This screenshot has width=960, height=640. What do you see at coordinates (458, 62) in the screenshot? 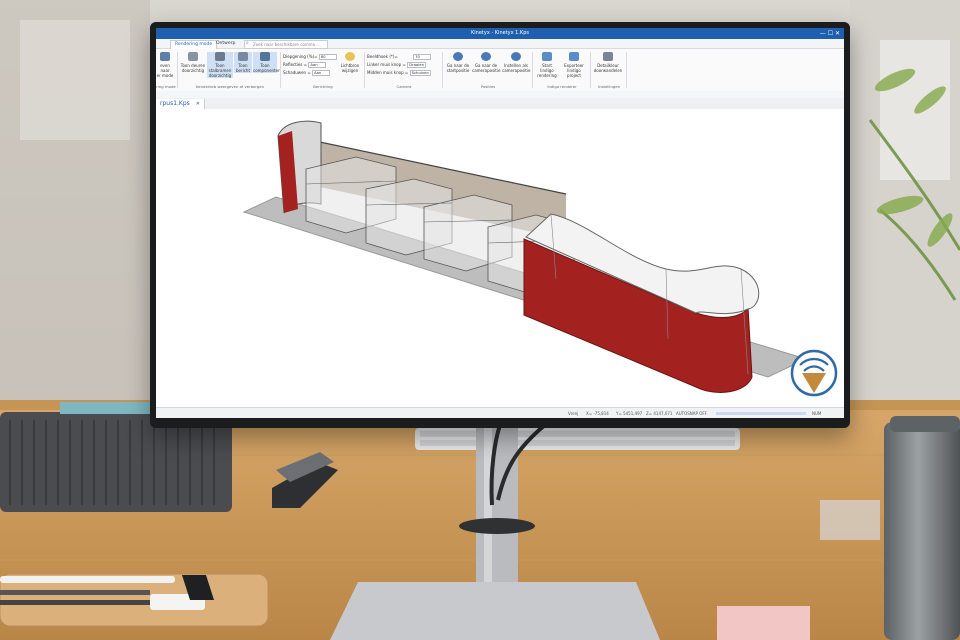
I see `go-to-start-button: Ga naar de startpositie` at bounding box center [458, 62].